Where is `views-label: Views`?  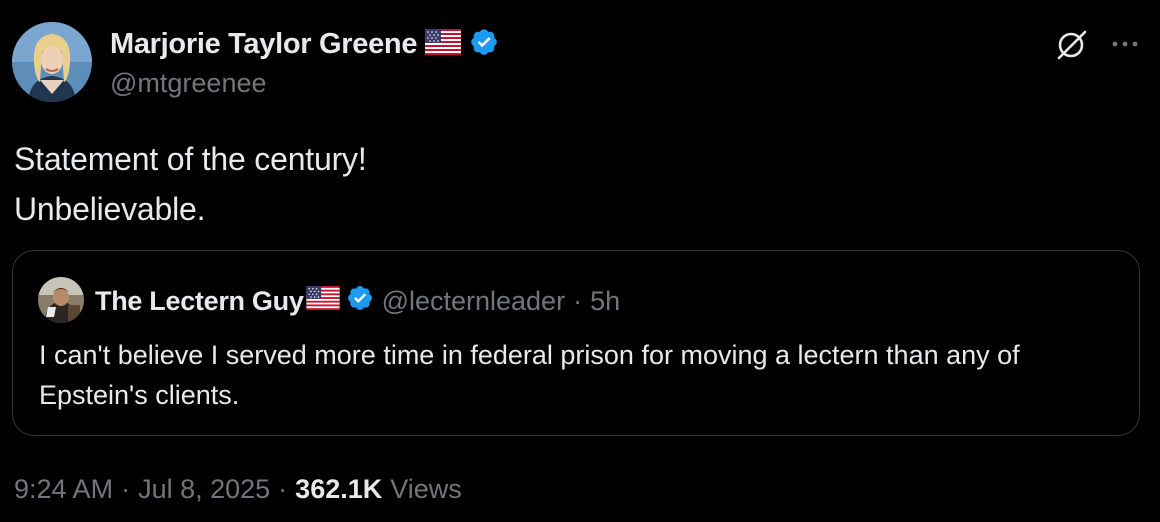 views-label: Views is located at coordinates (426, 489).